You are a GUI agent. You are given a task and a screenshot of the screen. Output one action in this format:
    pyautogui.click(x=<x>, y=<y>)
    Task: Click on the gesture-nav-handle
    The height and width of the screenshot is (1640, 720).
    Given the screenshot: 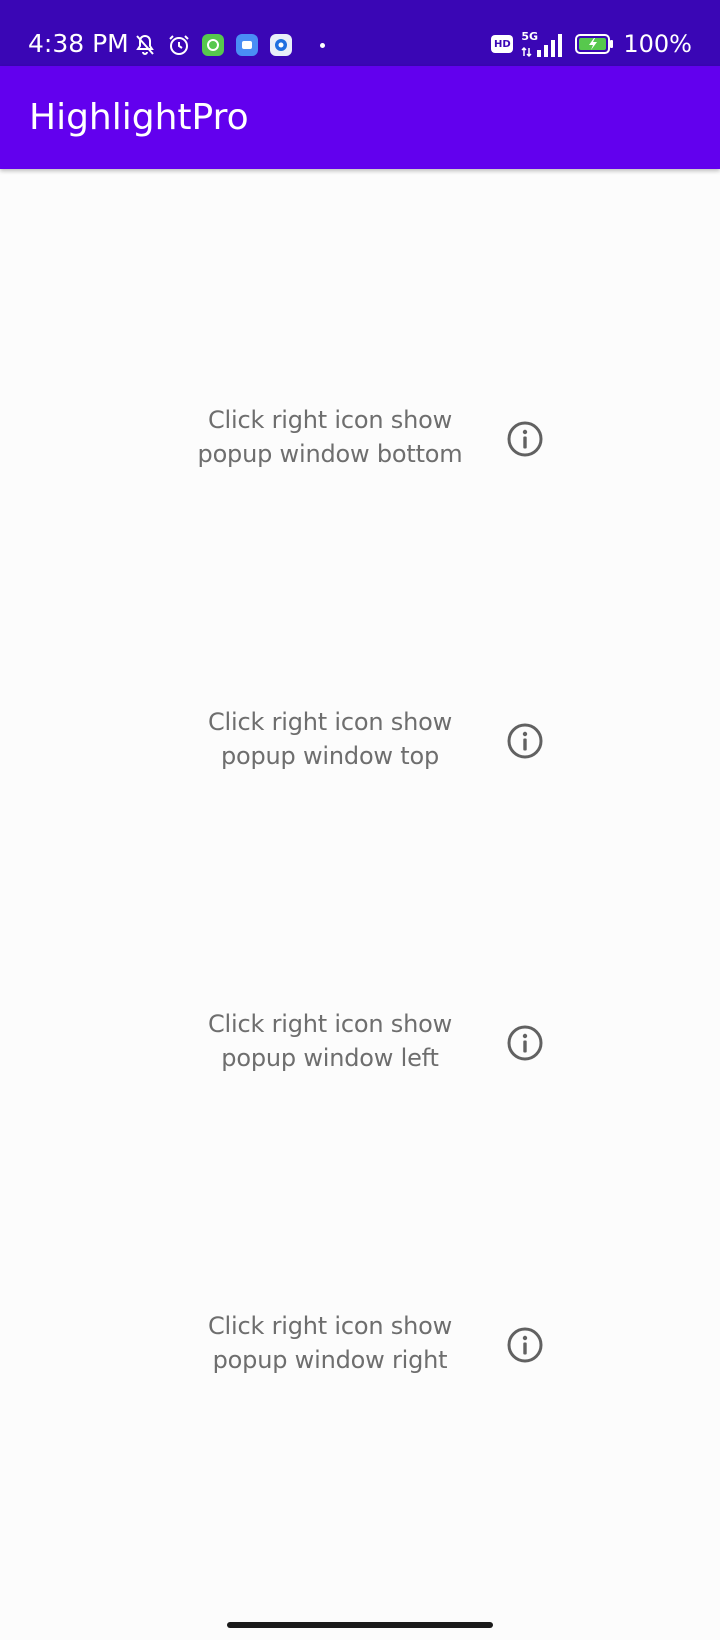 What is the action you would take?
    pyautogui.click(x=360, y=1625)
    